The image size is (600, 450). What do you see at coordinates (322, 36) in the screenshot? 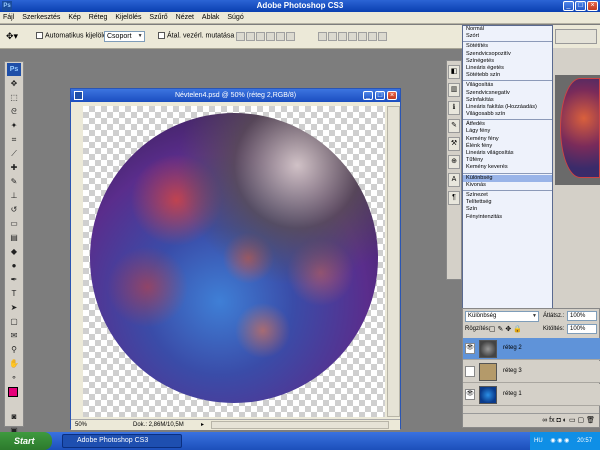
I see `distribute-top-icon` at bounding box center [322, 36].